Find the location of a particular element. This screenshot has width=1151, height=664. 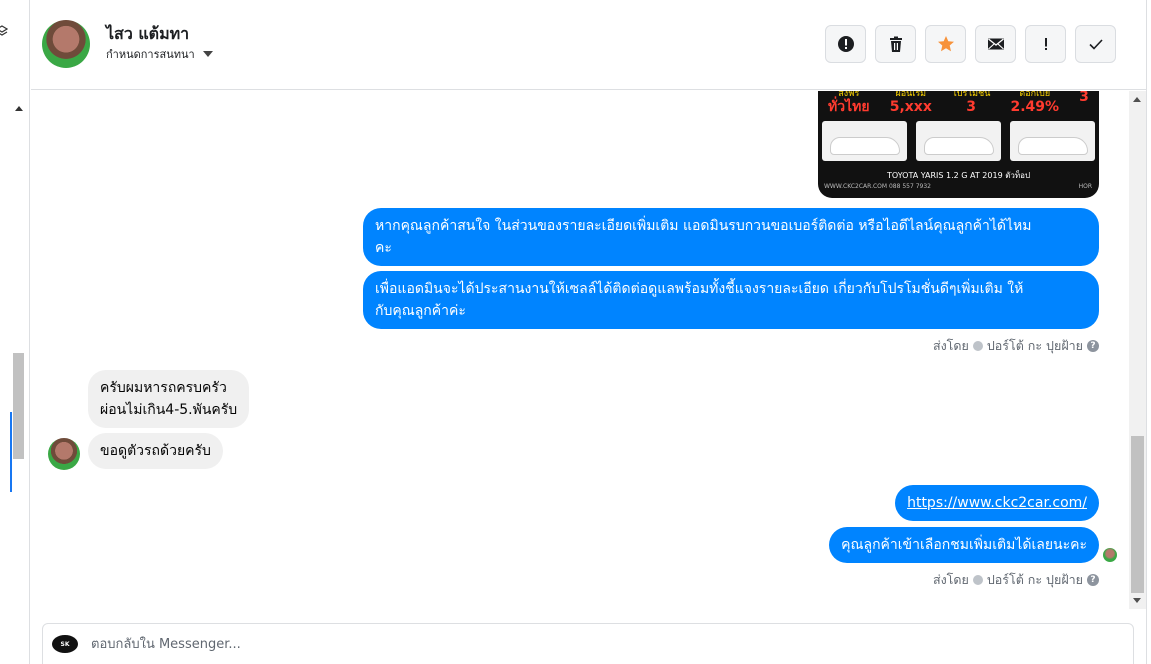

car-photos is located at coordinates (958, 142).